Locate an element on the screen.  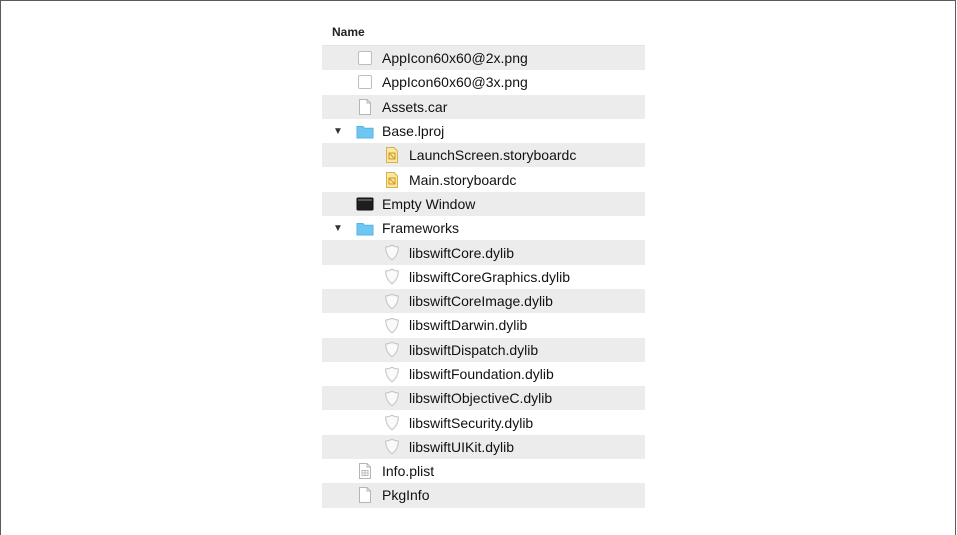
file-row: libswiftDarwin.dylib is located at coordinates (483, 325).